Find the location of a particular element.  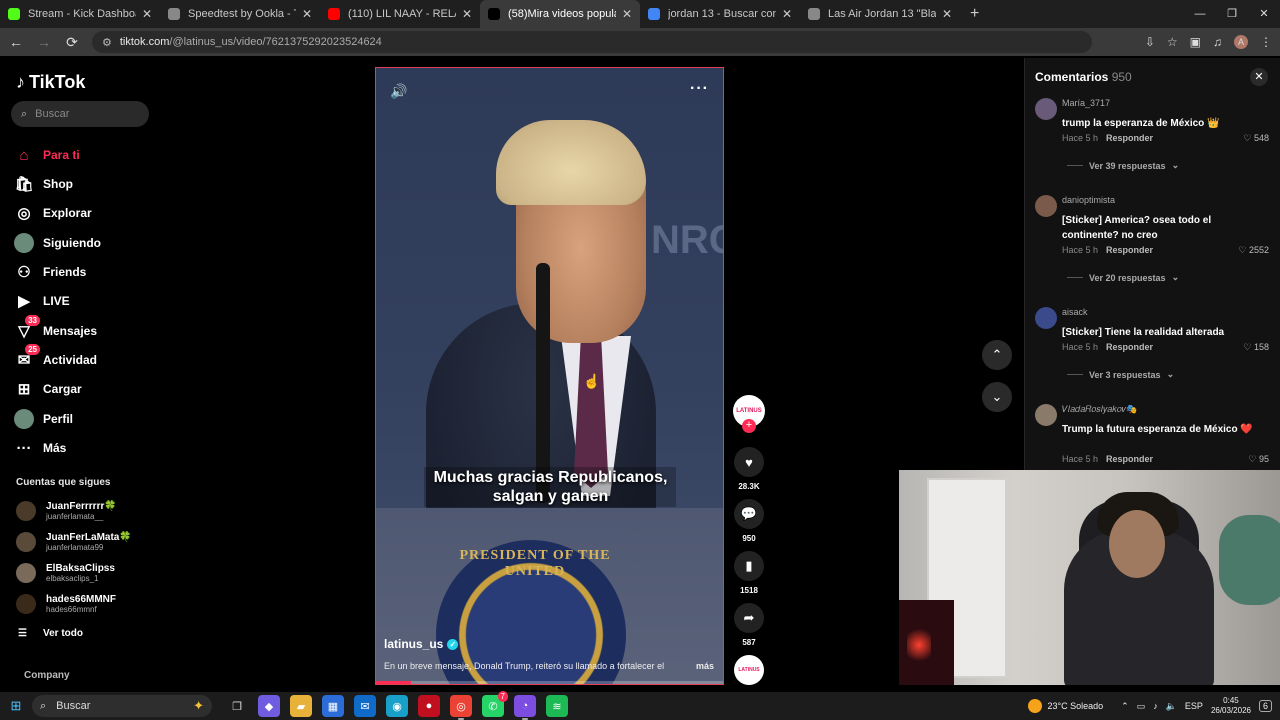

install-icon: ⇩ is located at coordinates (1150, 42).